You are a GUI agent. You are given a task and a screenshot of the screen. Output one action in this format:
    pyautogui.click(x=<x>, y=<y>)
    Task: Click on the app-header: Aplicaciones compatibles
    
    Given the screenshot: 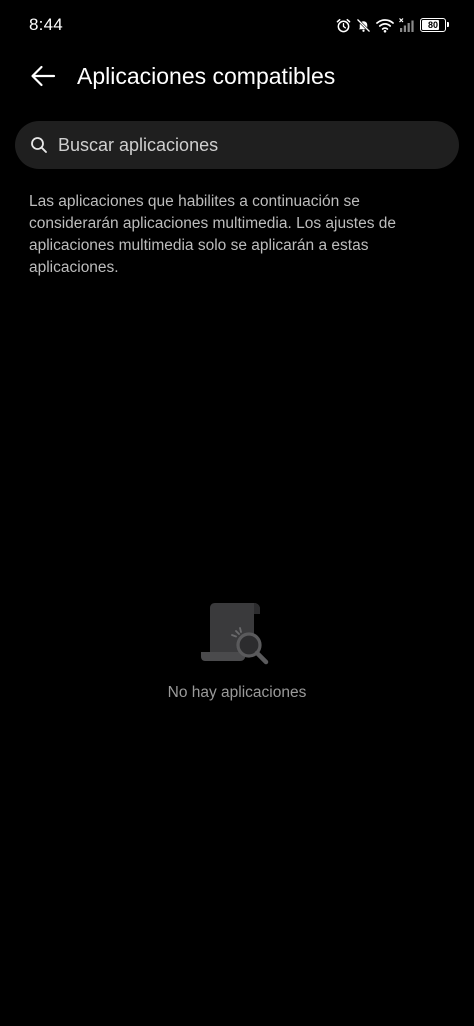 What is the action you would take?
    pyautogui.click(x=237, y=78)
    